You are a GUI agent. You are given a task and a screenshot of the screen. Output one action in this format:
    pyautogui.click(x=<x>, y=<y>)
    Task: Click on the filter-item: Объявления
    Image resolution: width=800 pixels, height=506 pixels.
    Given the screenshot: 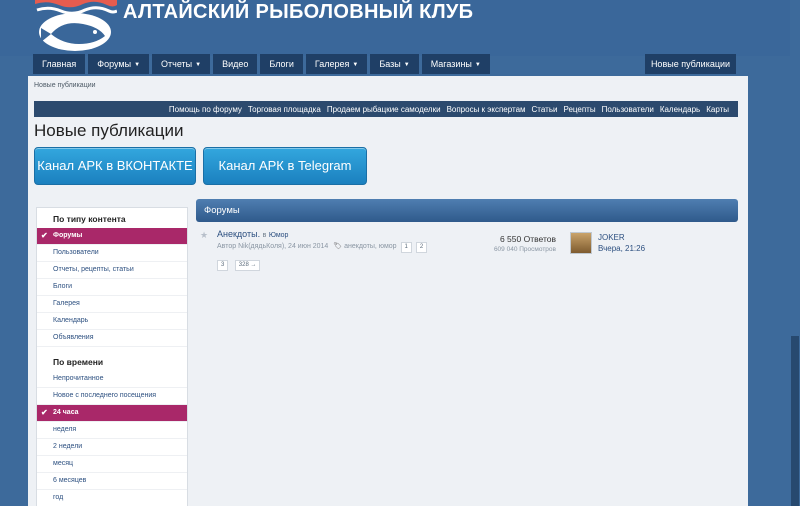 What is the action you would take?
    pyautogui.click(x=112, y=338)
    